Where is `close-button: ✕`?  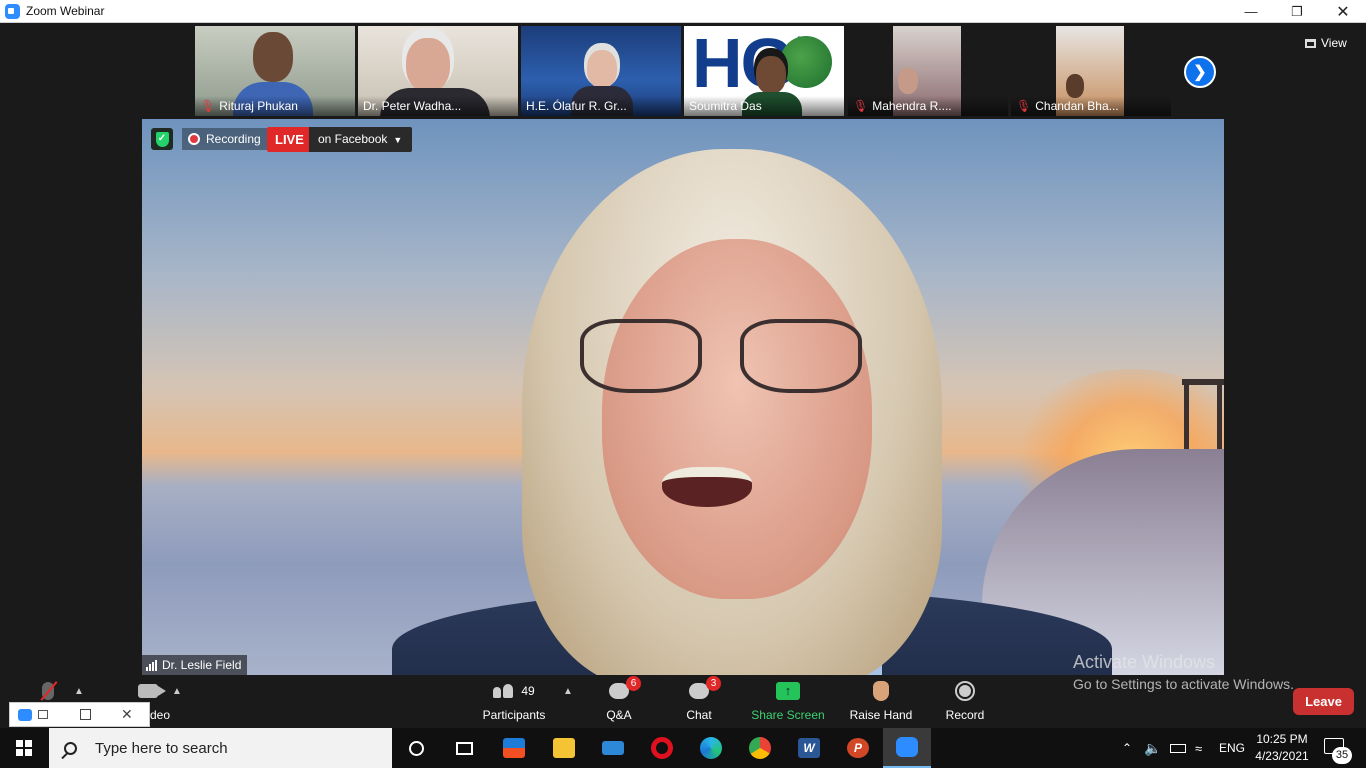
close-button: ✕ is located at coordinates (1343, 11).